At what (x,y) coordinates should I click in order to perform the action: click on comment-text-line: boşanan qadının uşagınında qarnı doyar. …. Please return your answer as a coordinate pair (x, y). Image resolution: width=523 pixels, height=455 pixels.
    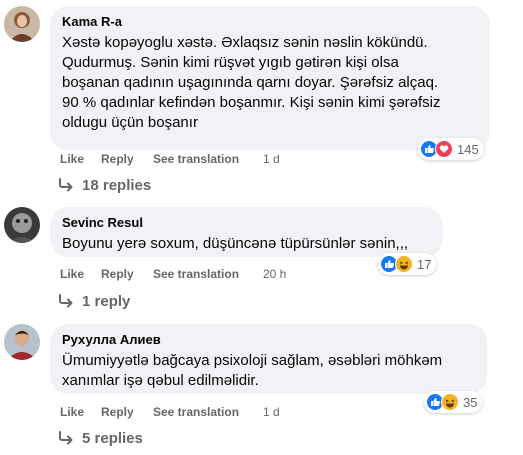
    Looking at the image, I should click on (250, 82).